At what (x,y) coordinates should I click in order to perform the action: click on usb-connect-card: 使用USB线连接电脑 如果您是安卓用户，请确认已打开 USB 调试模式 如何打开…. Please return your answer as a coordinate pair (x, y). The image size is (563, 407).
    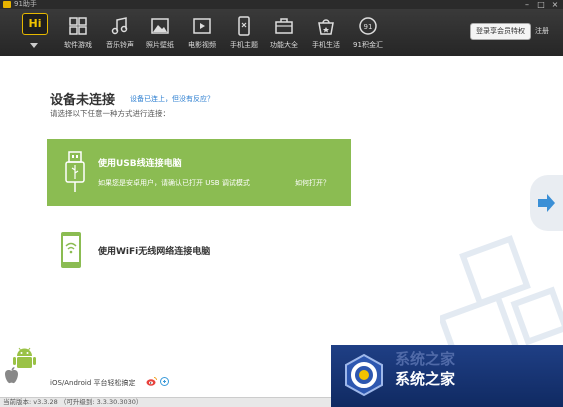
    Looking at the image, I should click on (199, 172).